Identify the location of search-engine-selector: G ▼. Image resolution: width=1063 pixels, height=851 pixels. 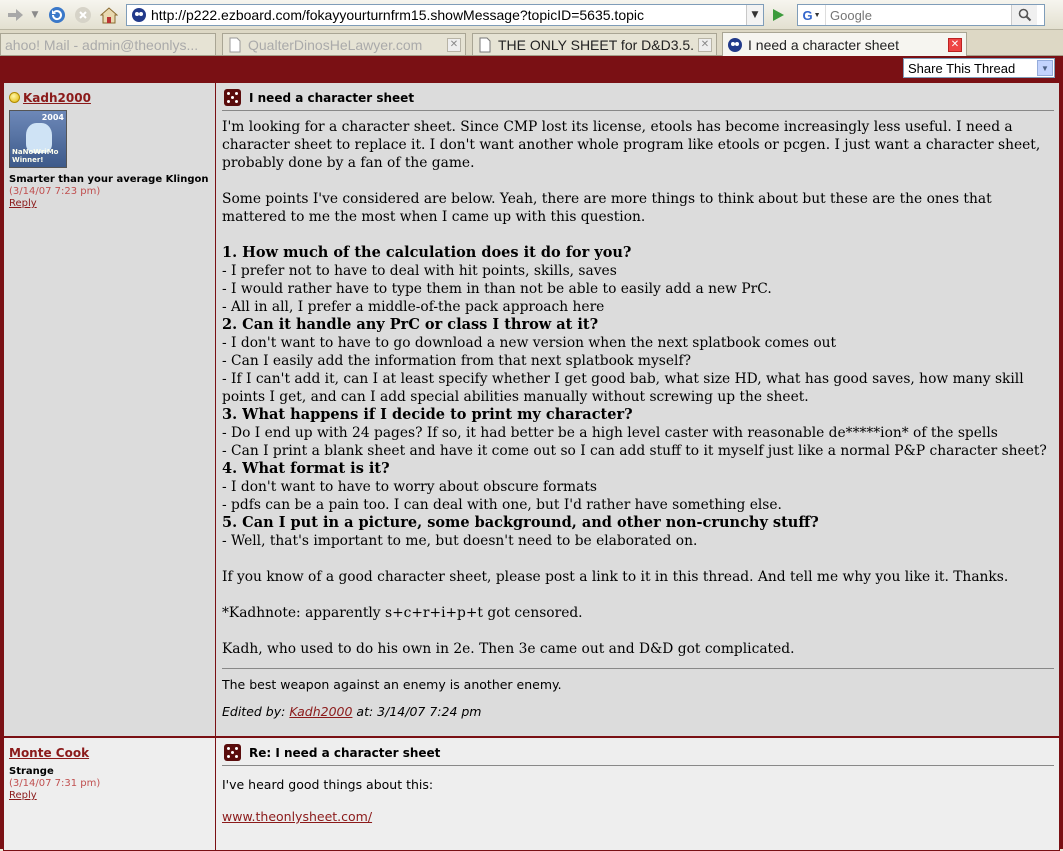
(812, 15).